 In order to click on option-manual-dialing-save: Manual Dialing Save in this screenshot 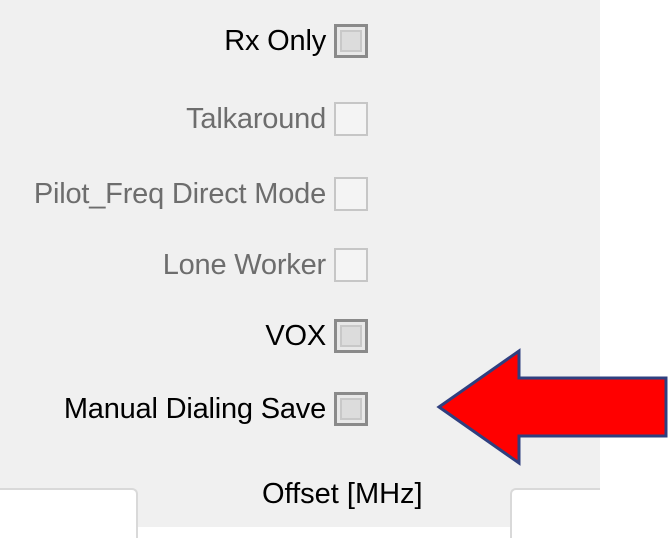, I will do `click(216, 409)`.